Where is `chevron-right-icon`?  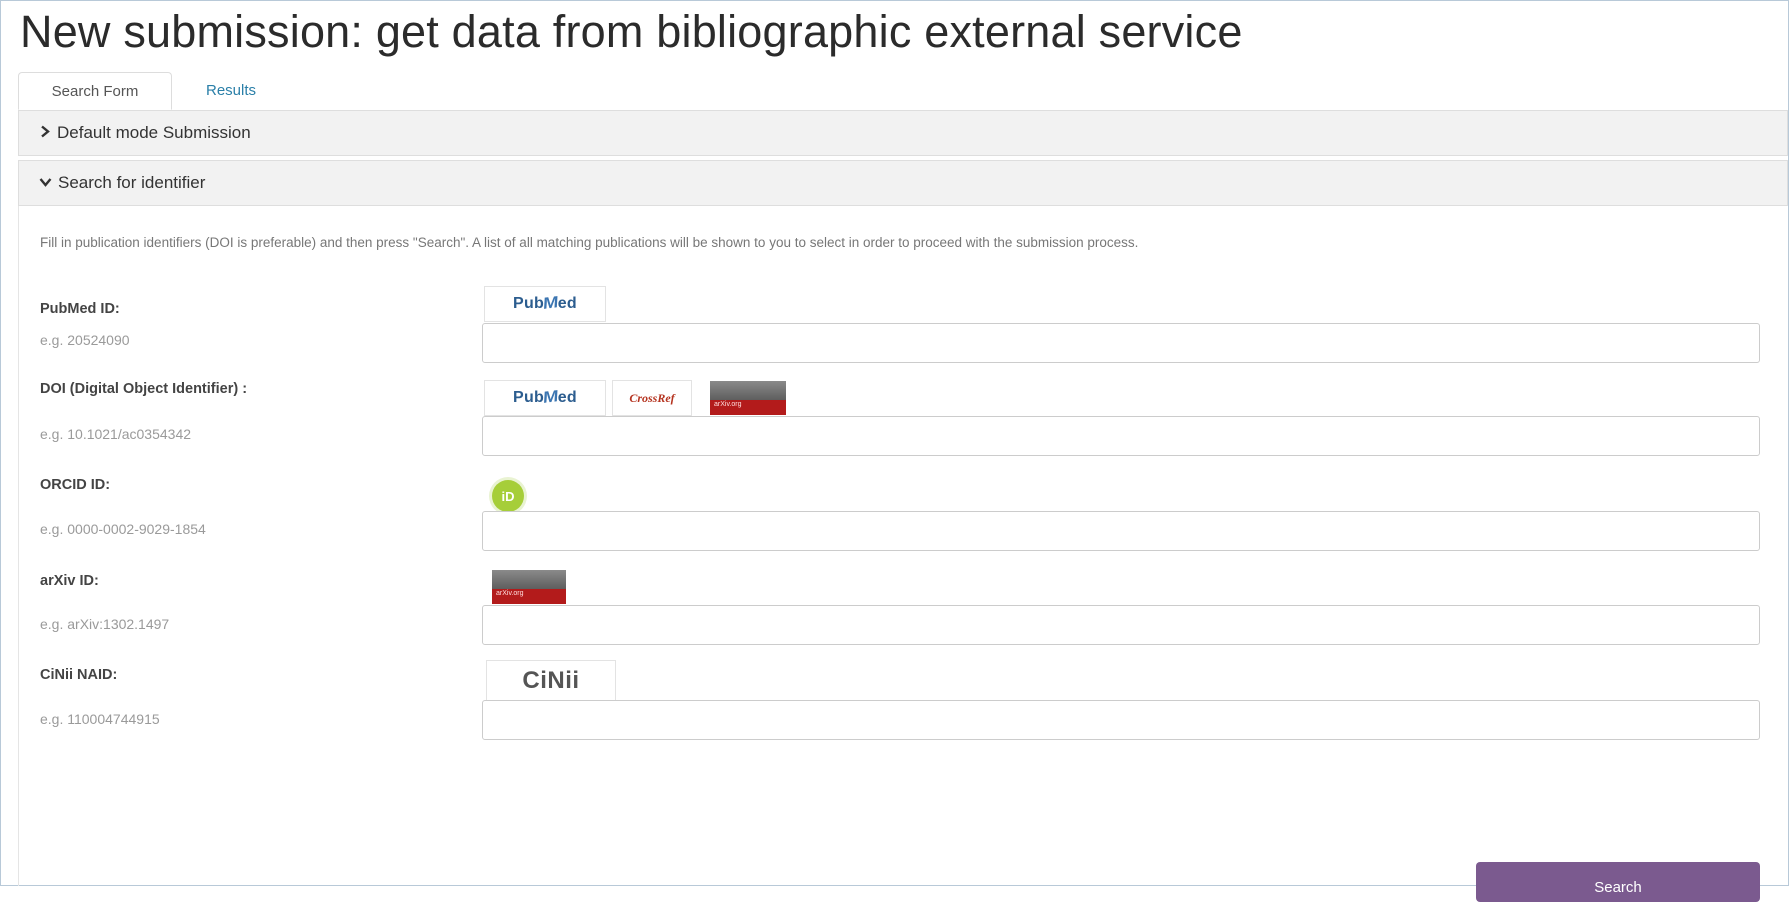 chevron-right-icon is located at coordinates (45, 133).